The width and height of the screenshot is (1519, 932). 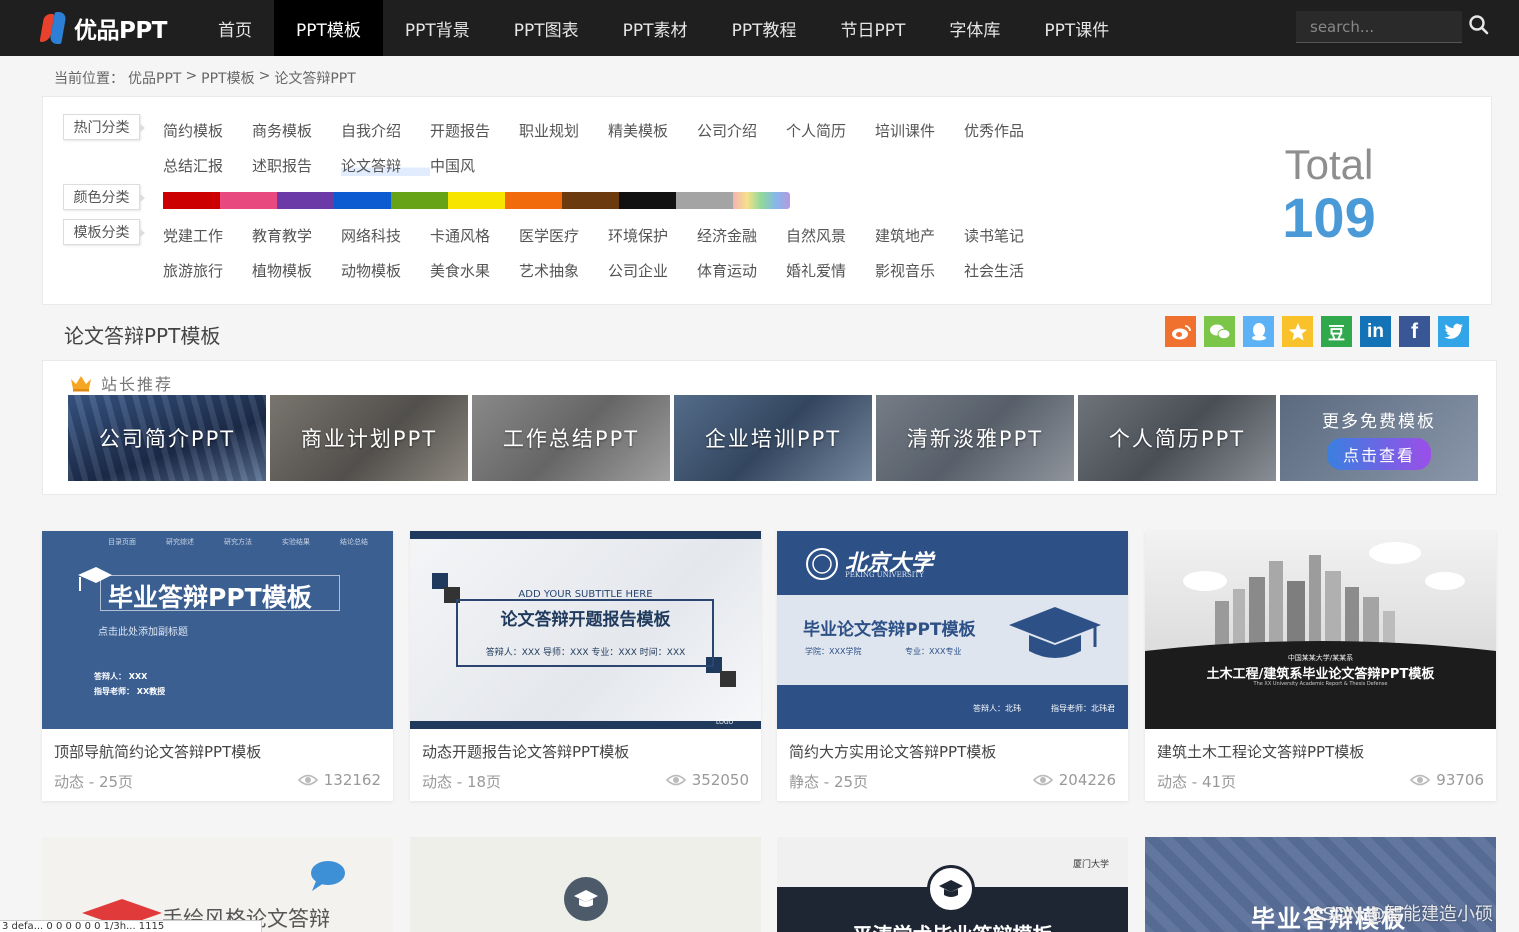 I want to click on category-link: 精美模板, so click(x=652, y=130).